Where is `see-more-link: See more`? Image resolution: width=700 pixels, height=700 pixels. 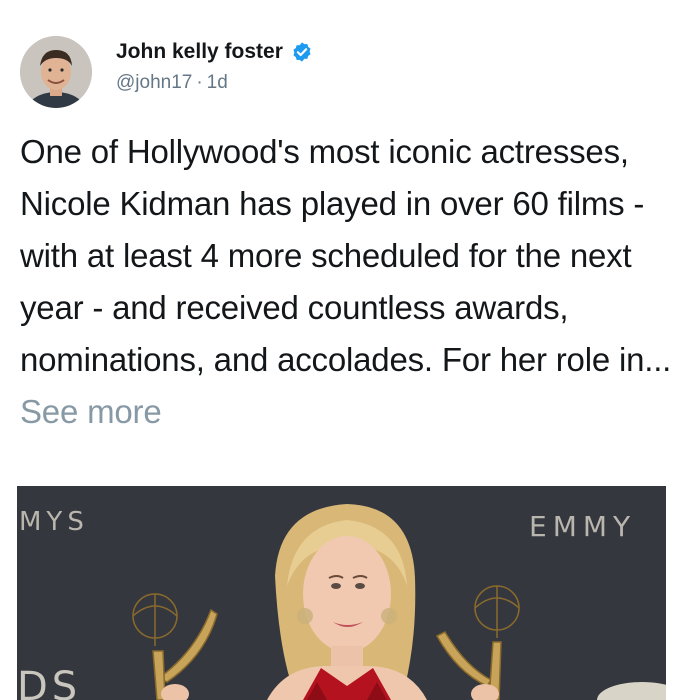
see-more-link: See more is located at coordinates (91, 411).